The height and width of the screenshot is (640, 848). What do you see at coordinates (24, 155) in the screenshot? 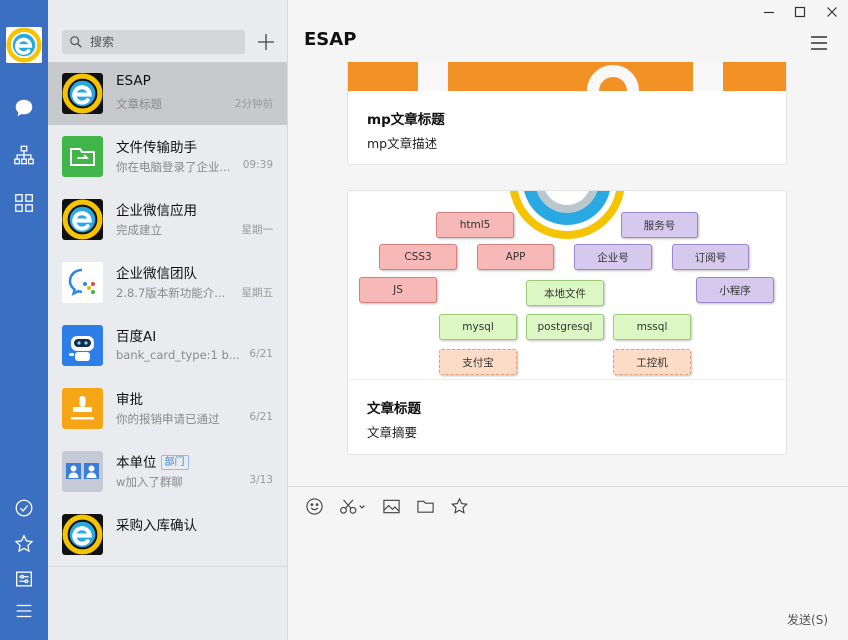
I see `org-chart-icon` at bounding box center [24, 155].